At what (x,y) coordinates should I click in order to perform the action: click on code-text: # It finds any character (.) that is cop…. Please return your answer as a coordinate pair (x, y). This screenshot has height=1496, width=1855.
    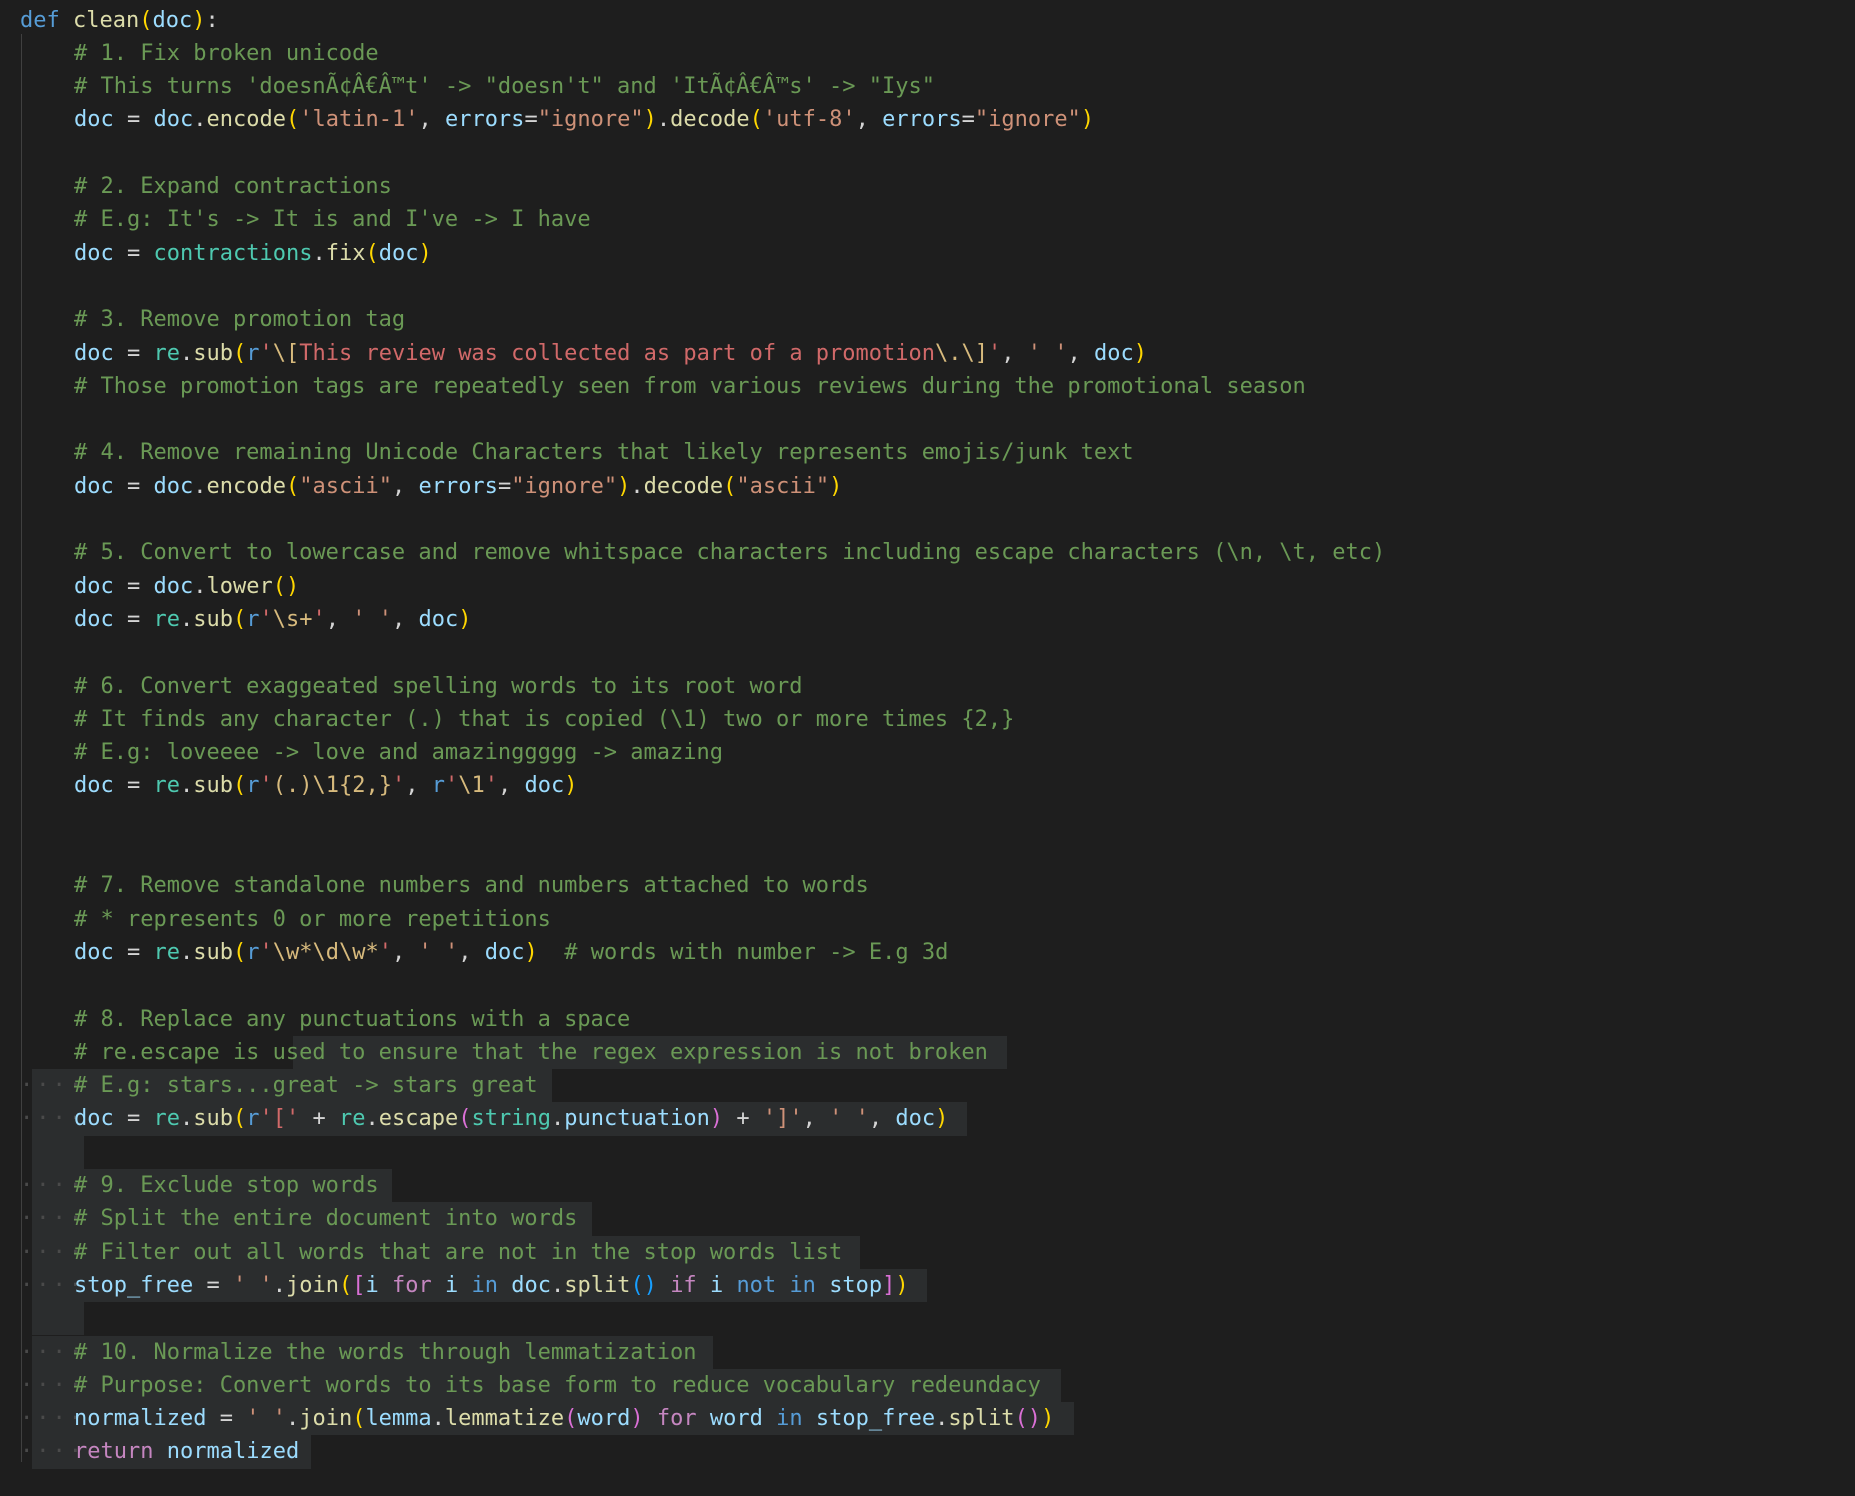
    Looking at the image, I should click on (544, 719).